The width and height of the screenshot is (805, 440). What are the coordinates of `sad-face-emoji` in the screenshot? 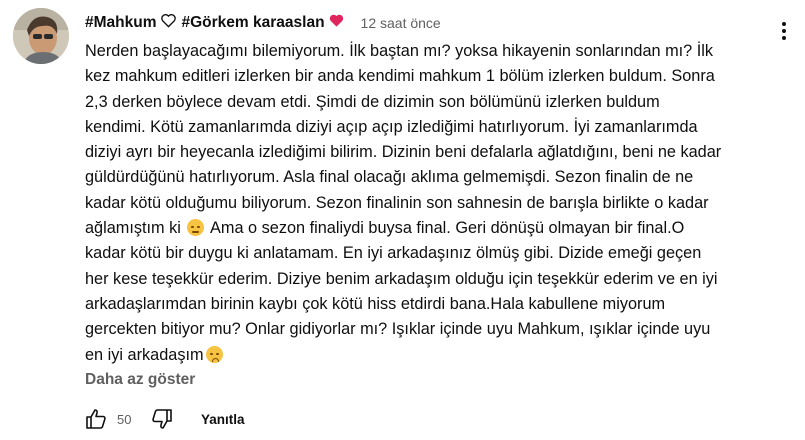 It's located at (196, 228).